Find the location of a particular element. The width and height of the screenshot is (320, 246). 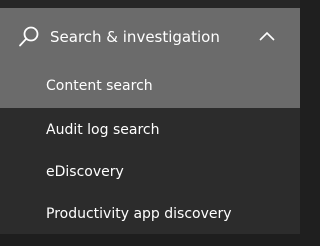

nav-item-label: Content search is located at coordinates (99, 86).